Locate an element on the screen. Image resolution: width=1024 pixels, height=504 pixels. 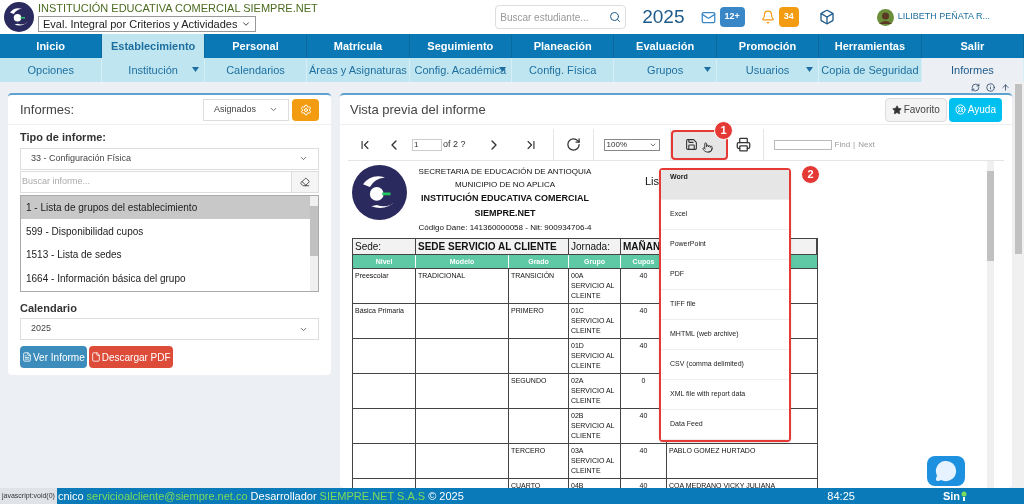
copyright-text: © 2025 is located at coordinates (446, 496).